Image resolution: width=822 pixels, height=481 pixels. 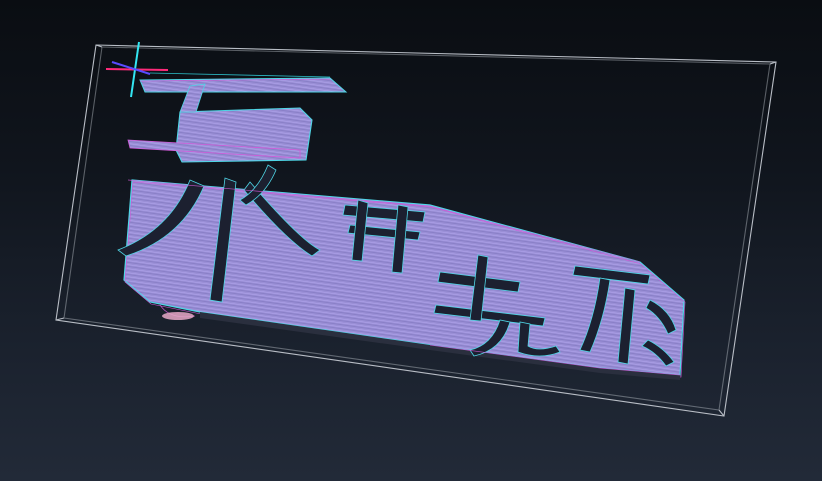 What do you see at coordinates (131, 68) in the screenshot?
I see `z-axis-line` at bounding box center [131, 68].